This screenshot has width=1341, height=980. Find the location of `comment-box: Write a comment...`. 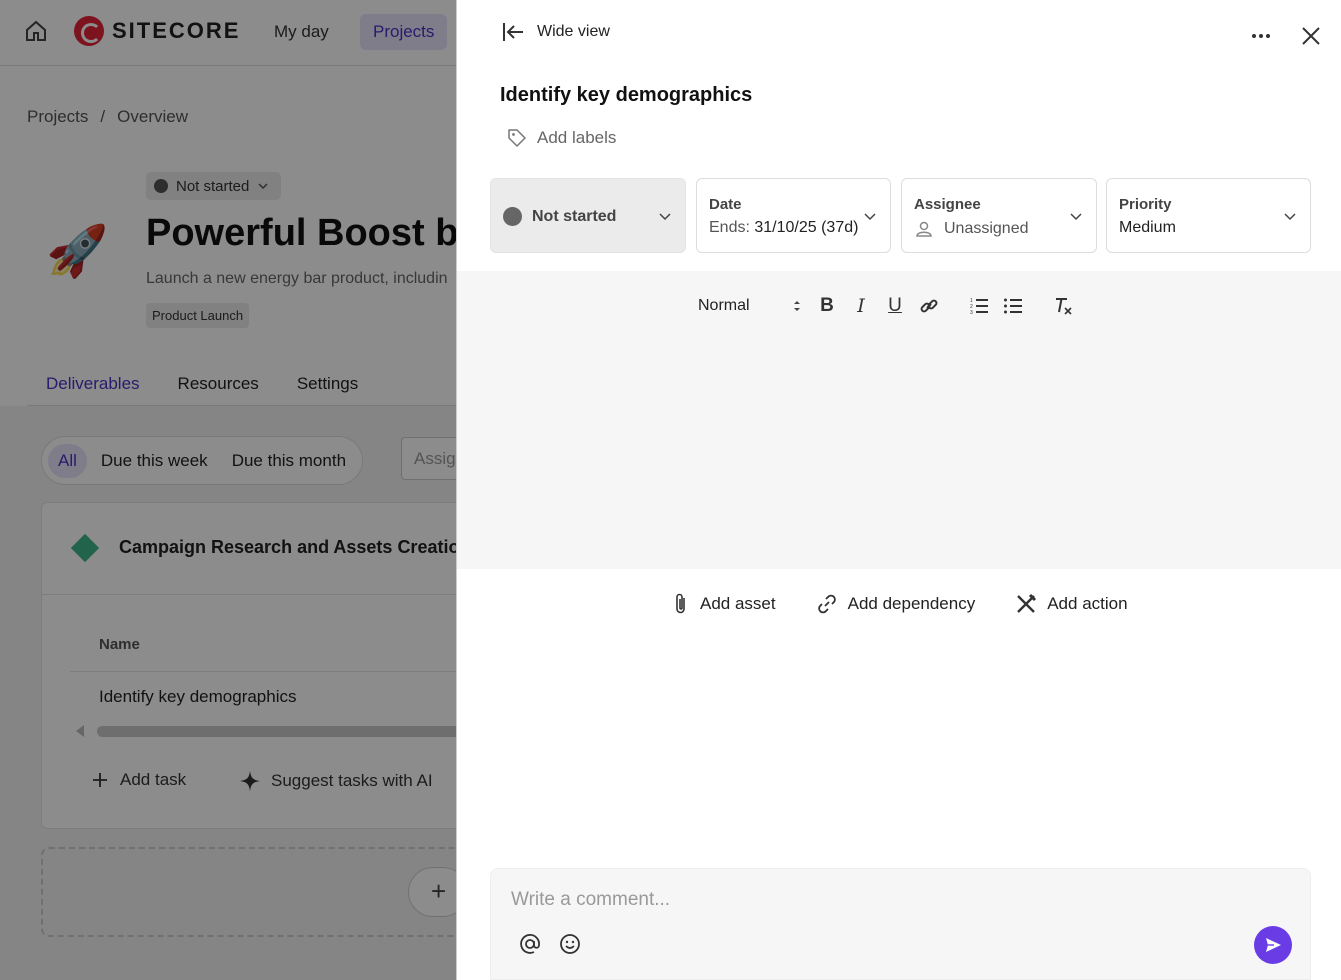

comment-box: Write a comment... is located at coordinates (900, 924).